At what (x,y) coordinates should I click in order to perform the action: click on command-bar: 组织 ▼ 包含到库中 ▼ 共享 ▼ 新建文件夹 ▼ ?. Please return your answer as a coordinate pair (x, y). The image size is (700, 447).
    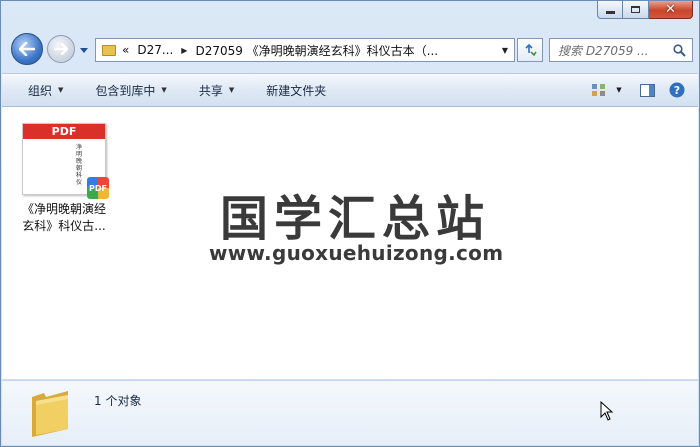
    Looking at the image, I should click on (350, 90).